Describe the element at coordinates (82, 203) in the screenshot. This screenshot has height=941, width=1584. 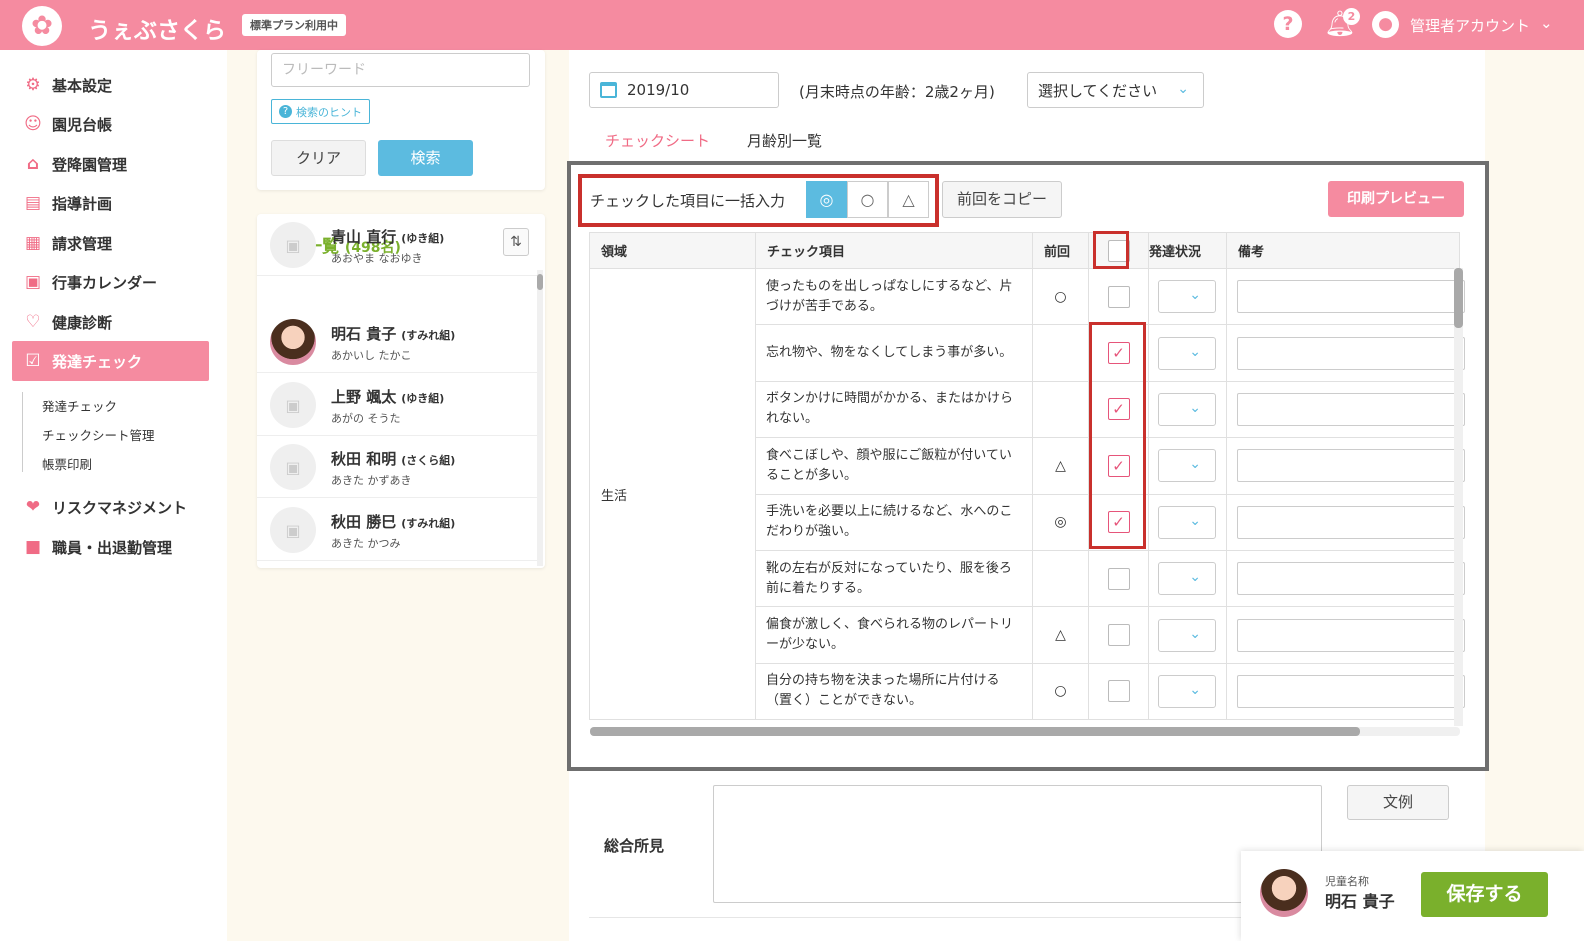
I see `sidebar-item-label: 指導計画` at that location.